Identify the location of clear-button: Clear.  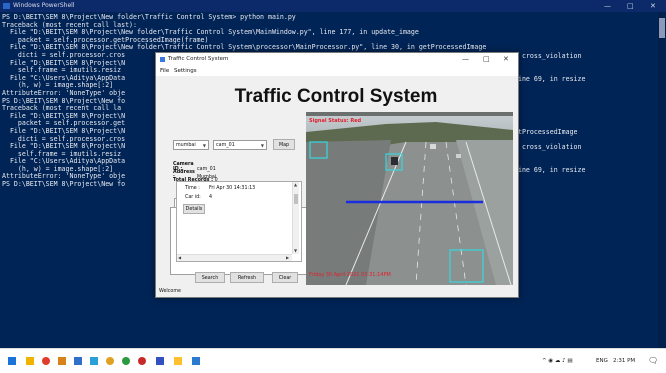
(285, 277).